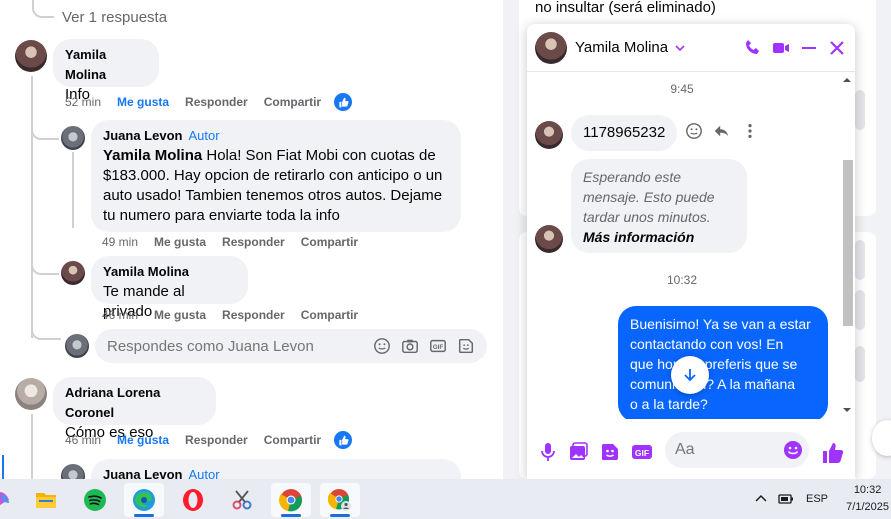 This screenshot has width=891, height=519. What do you see at coordinates (694, 131) in the screenshot?
I see `react-emoji-icon` at bounding box center [694, 131].